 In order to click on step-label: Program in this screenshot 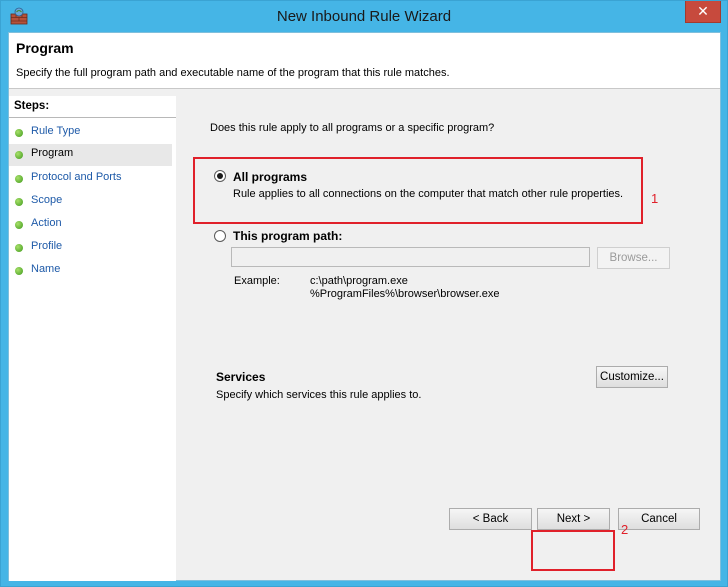, I will do `click(52, 153)`.